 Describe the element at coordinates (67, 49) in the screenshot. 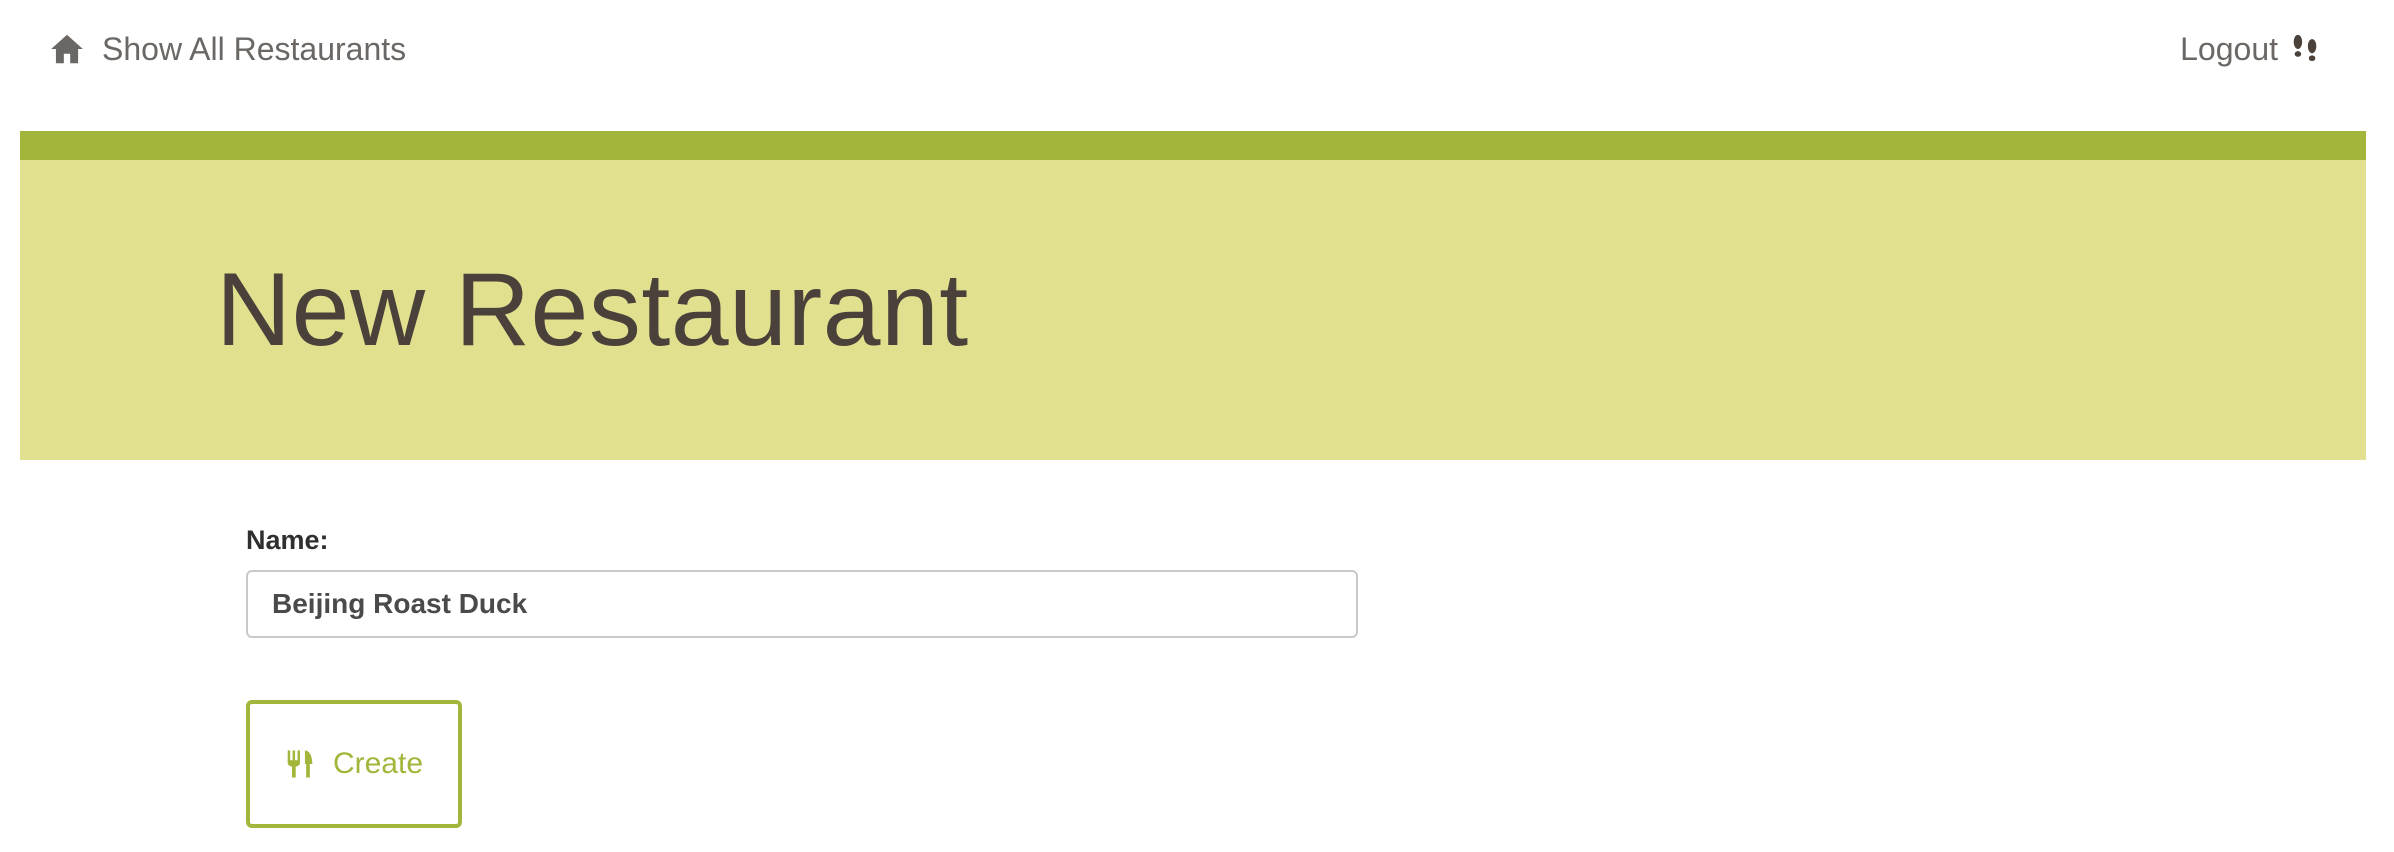

I see `home-icon` at that location.